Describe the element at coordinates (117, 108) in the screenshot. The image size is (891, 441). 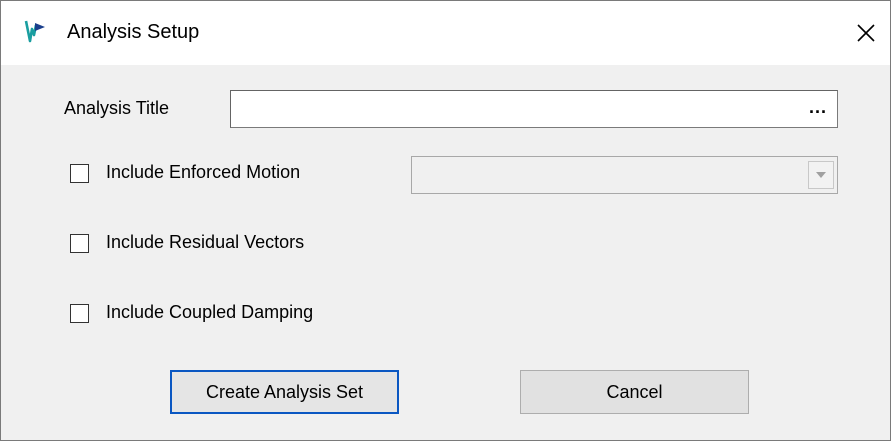
I see `analysis-title-label: Analysis Title` at that location.